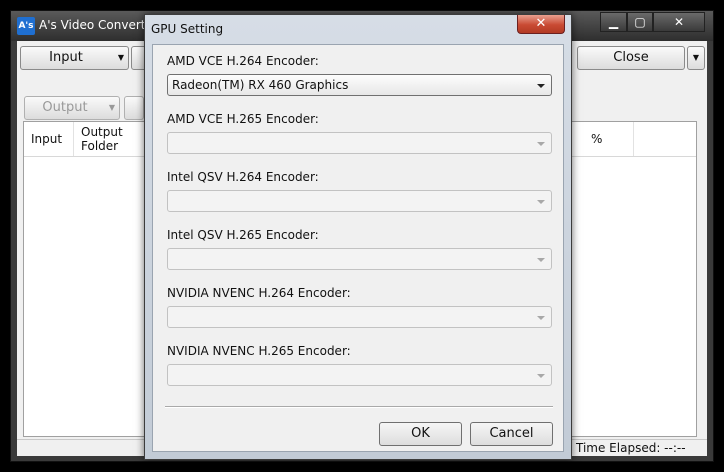  What do you see at coordinates (102, 139) in the screenshot?
I see `column-header-output-folder-label: Output Folder` at bounding box center [102, 139].